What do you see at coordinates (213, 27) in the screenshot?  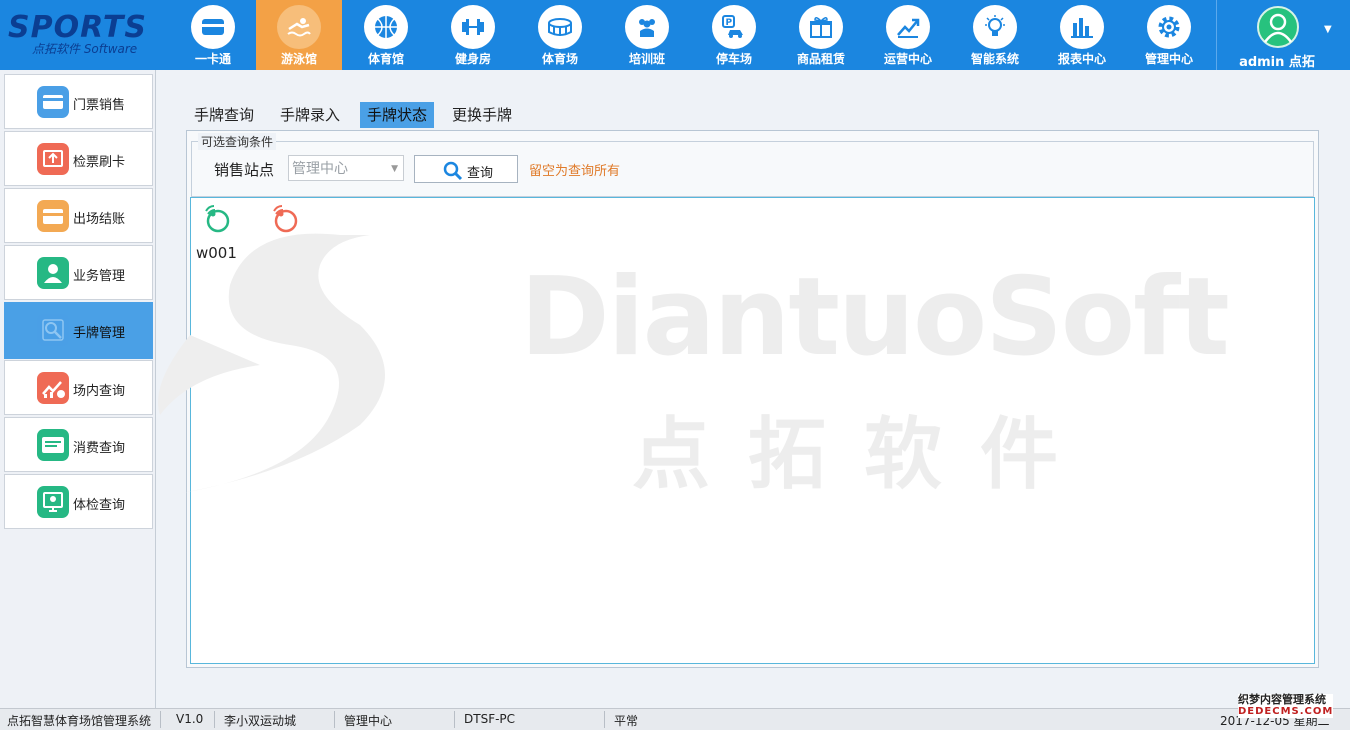 I see `card-icon` at bounding box center [213, 27].